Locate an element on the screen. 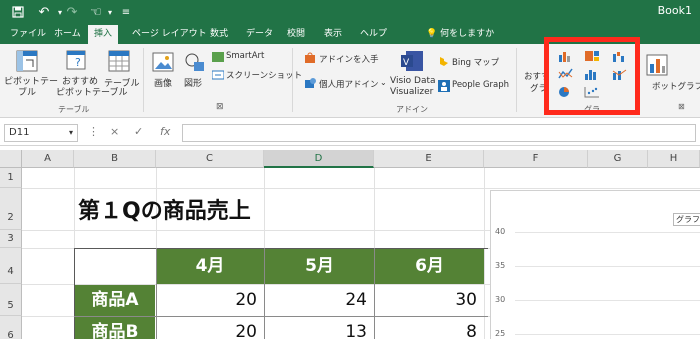 The height and width of the screenshot is (339, 700). formula-bar: D11 ▾ ⋮ × ✓ fx is located at coordinates (350, 133).